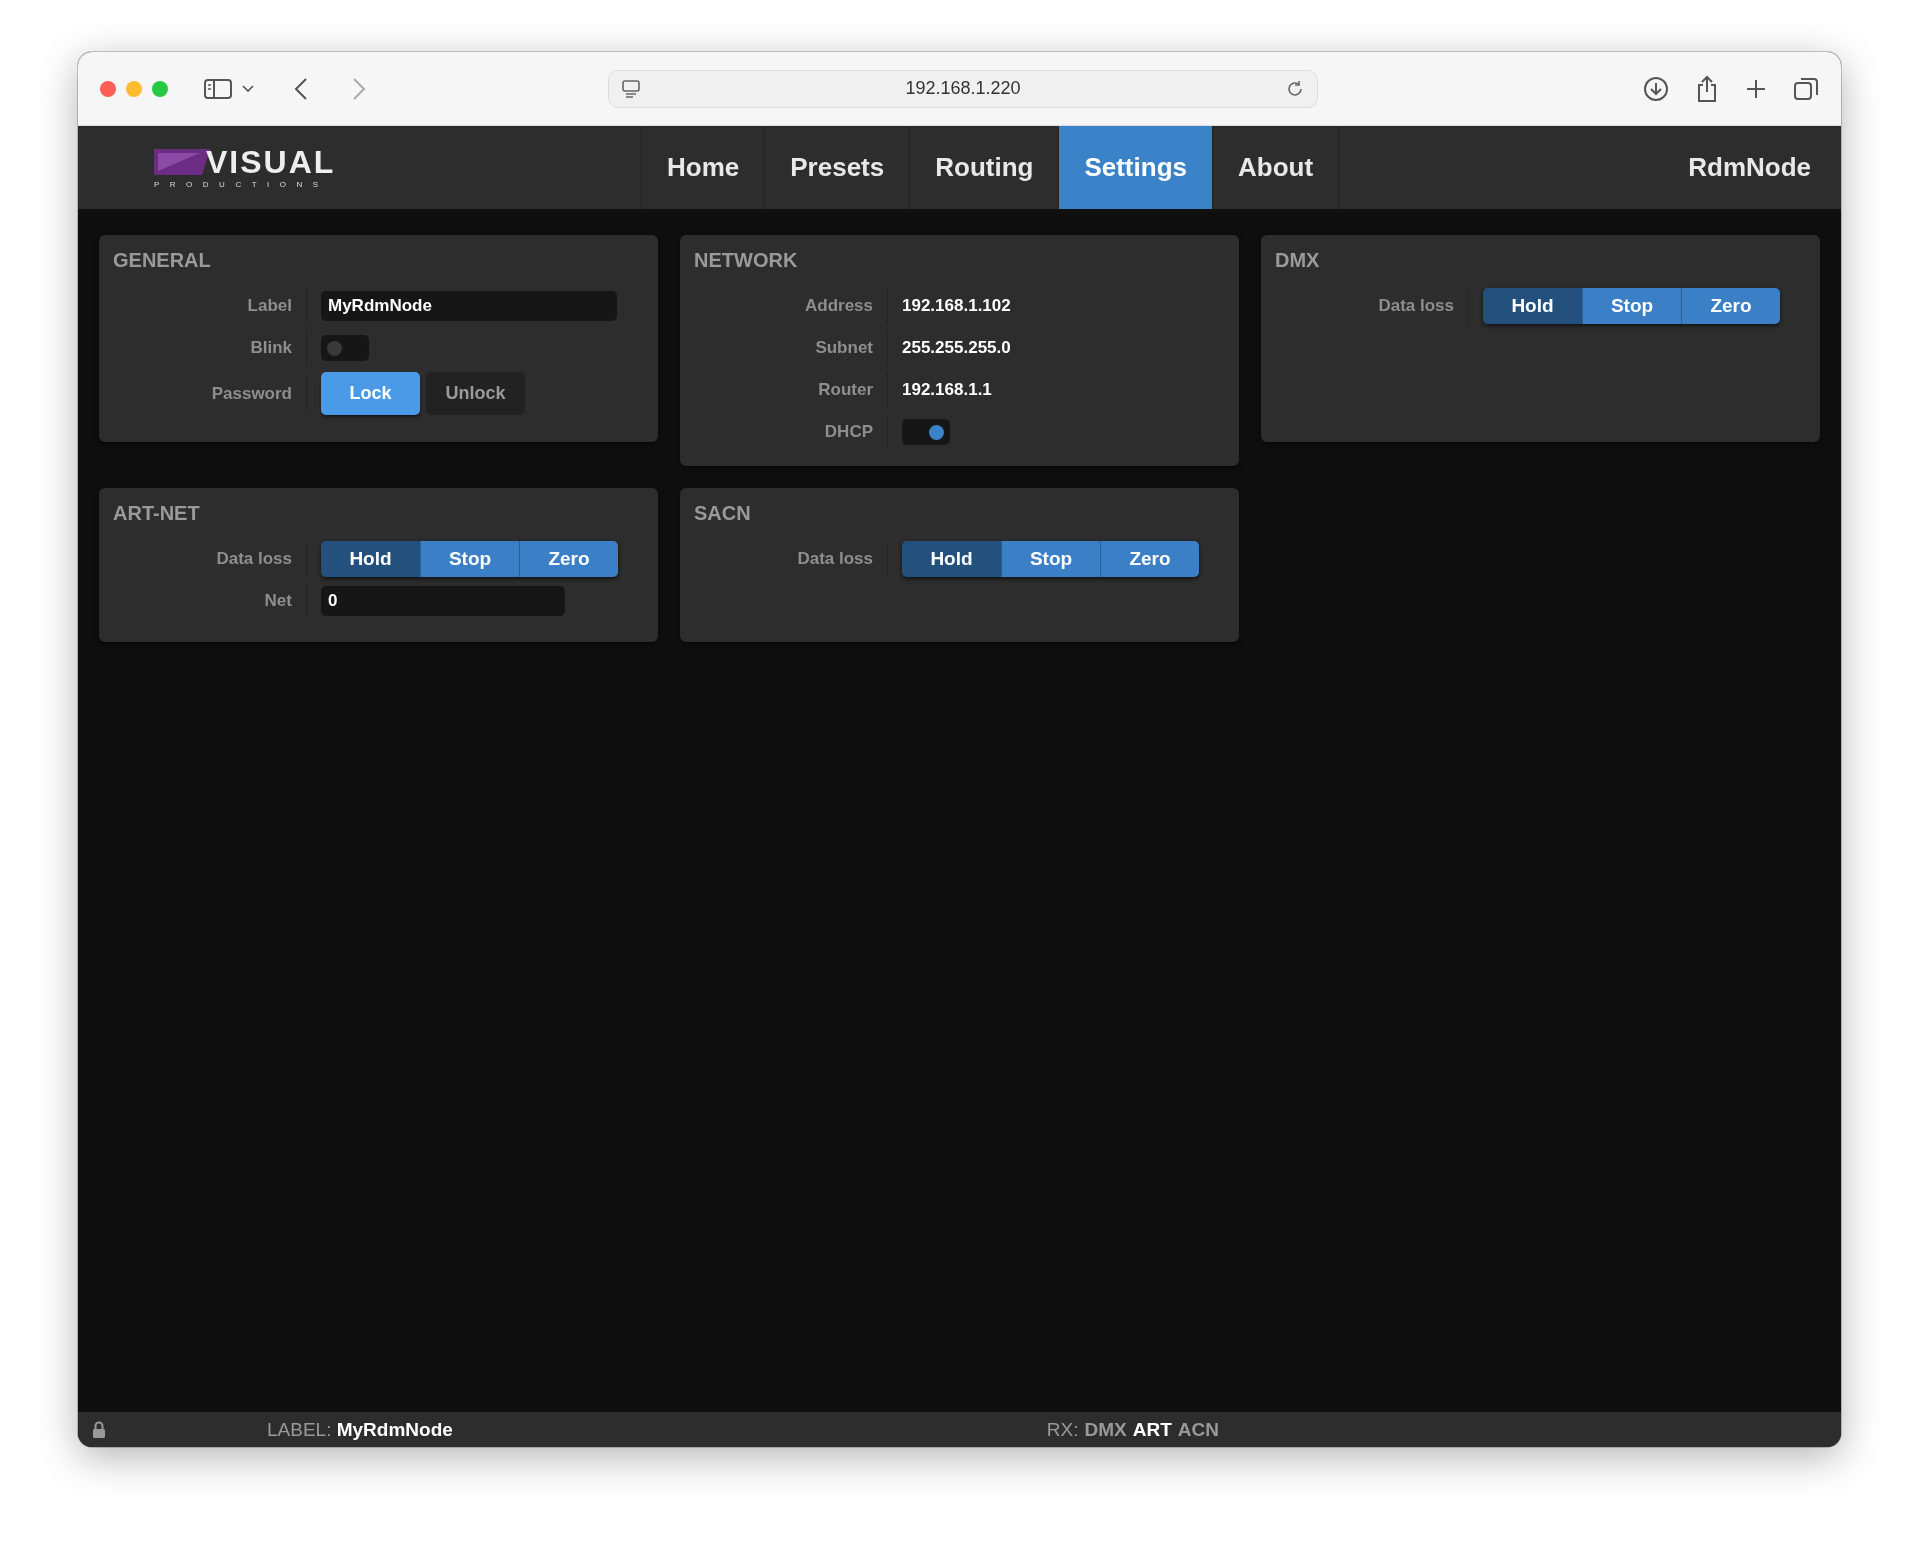  I want to click on field-label: Label, so click(210, 306).